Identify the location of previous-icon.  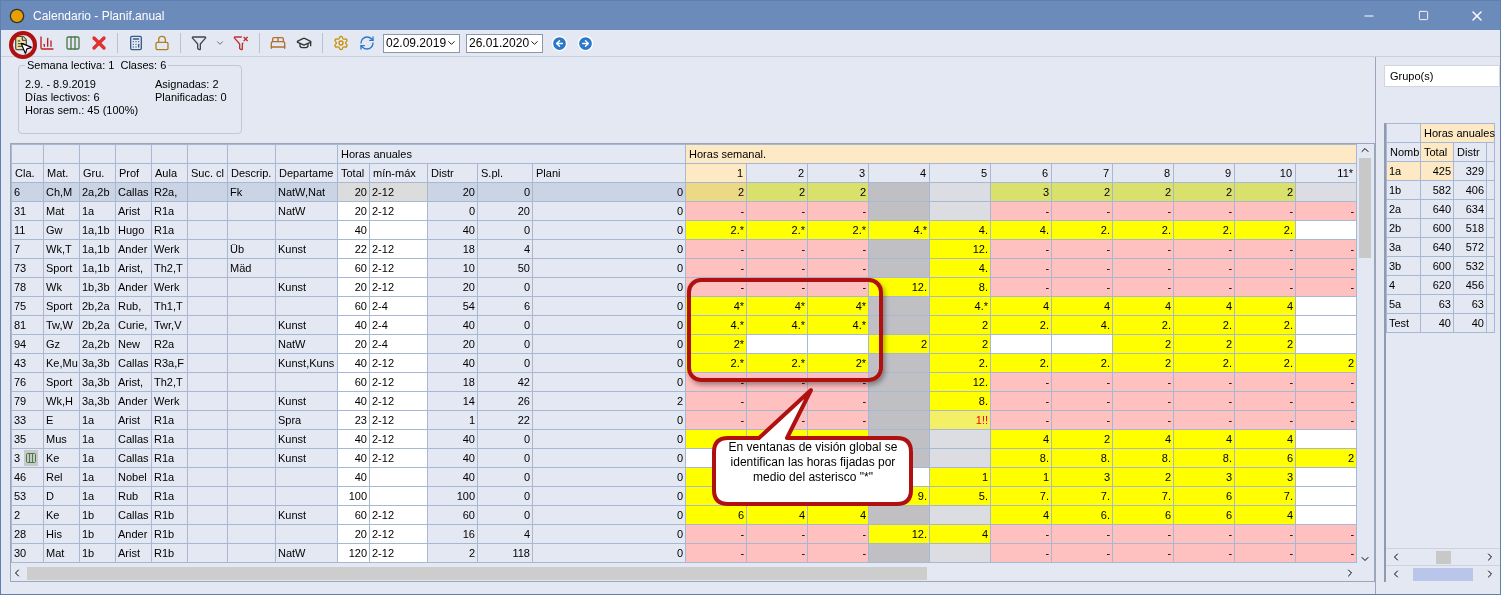
(559, 43).